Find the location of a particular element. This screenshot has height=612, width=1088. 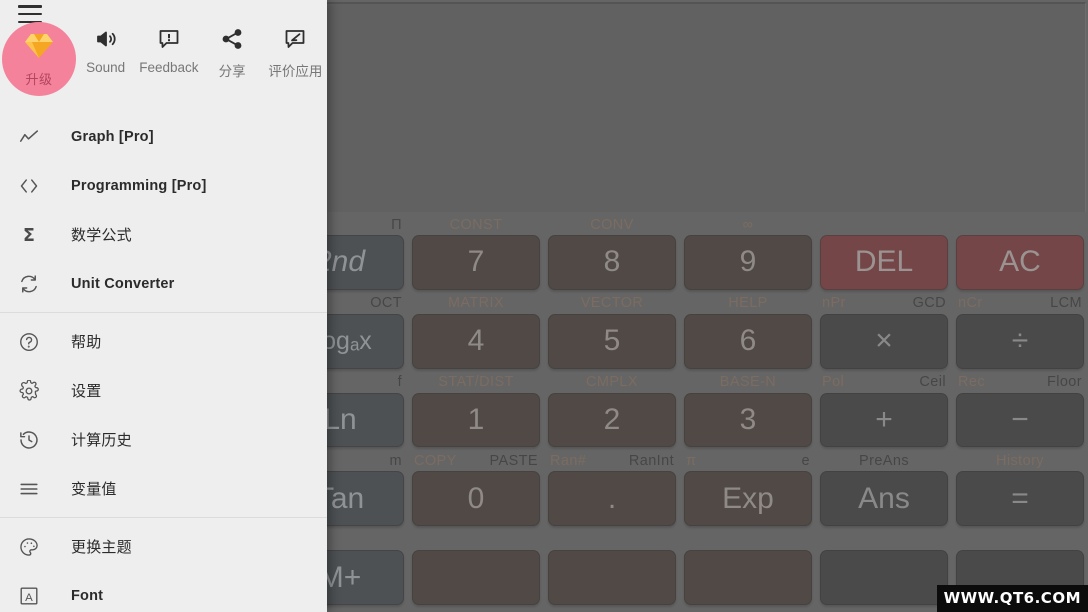

rate-app-icon is located at coordinates (295, 39).